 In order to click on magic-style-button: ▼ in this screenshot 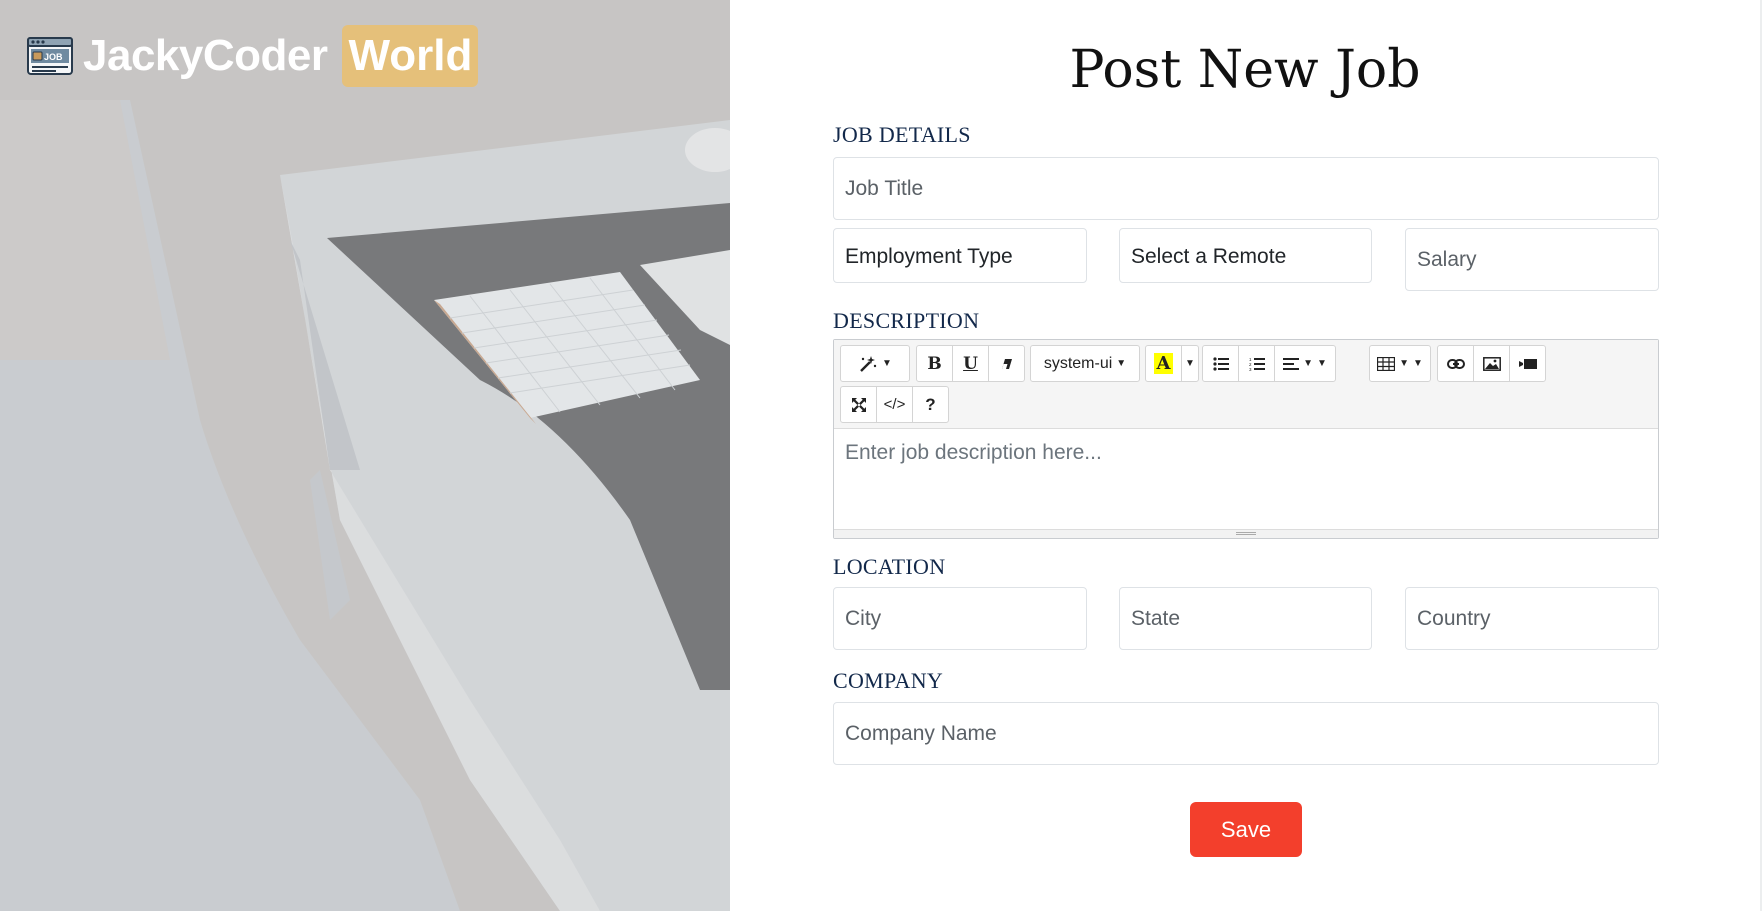, I will do `click(875, 363)`.